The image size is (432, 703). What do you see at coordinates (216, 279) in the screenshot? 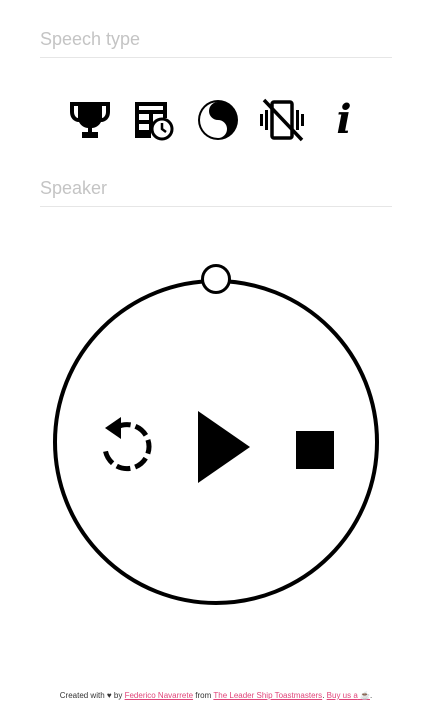
I see `timer-knob` at bounding box center [216, 279].